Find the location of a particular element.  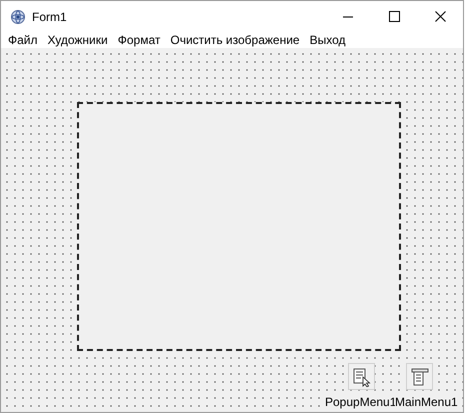

menu-item: Выход is located at coordinates (327, 40).